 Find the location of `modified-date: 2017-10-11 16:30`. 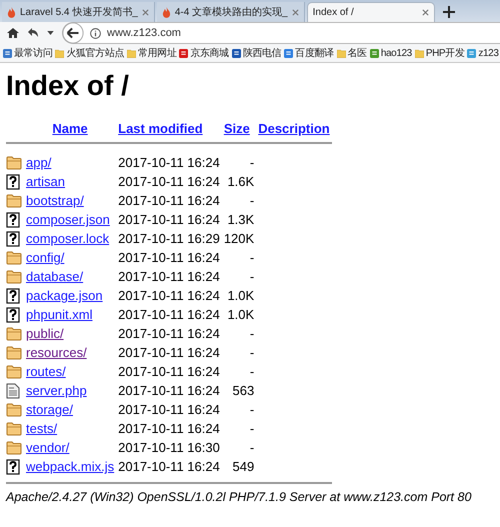

modified-date: 2017-10-11 16:30 is located at coordinates (169, 448).